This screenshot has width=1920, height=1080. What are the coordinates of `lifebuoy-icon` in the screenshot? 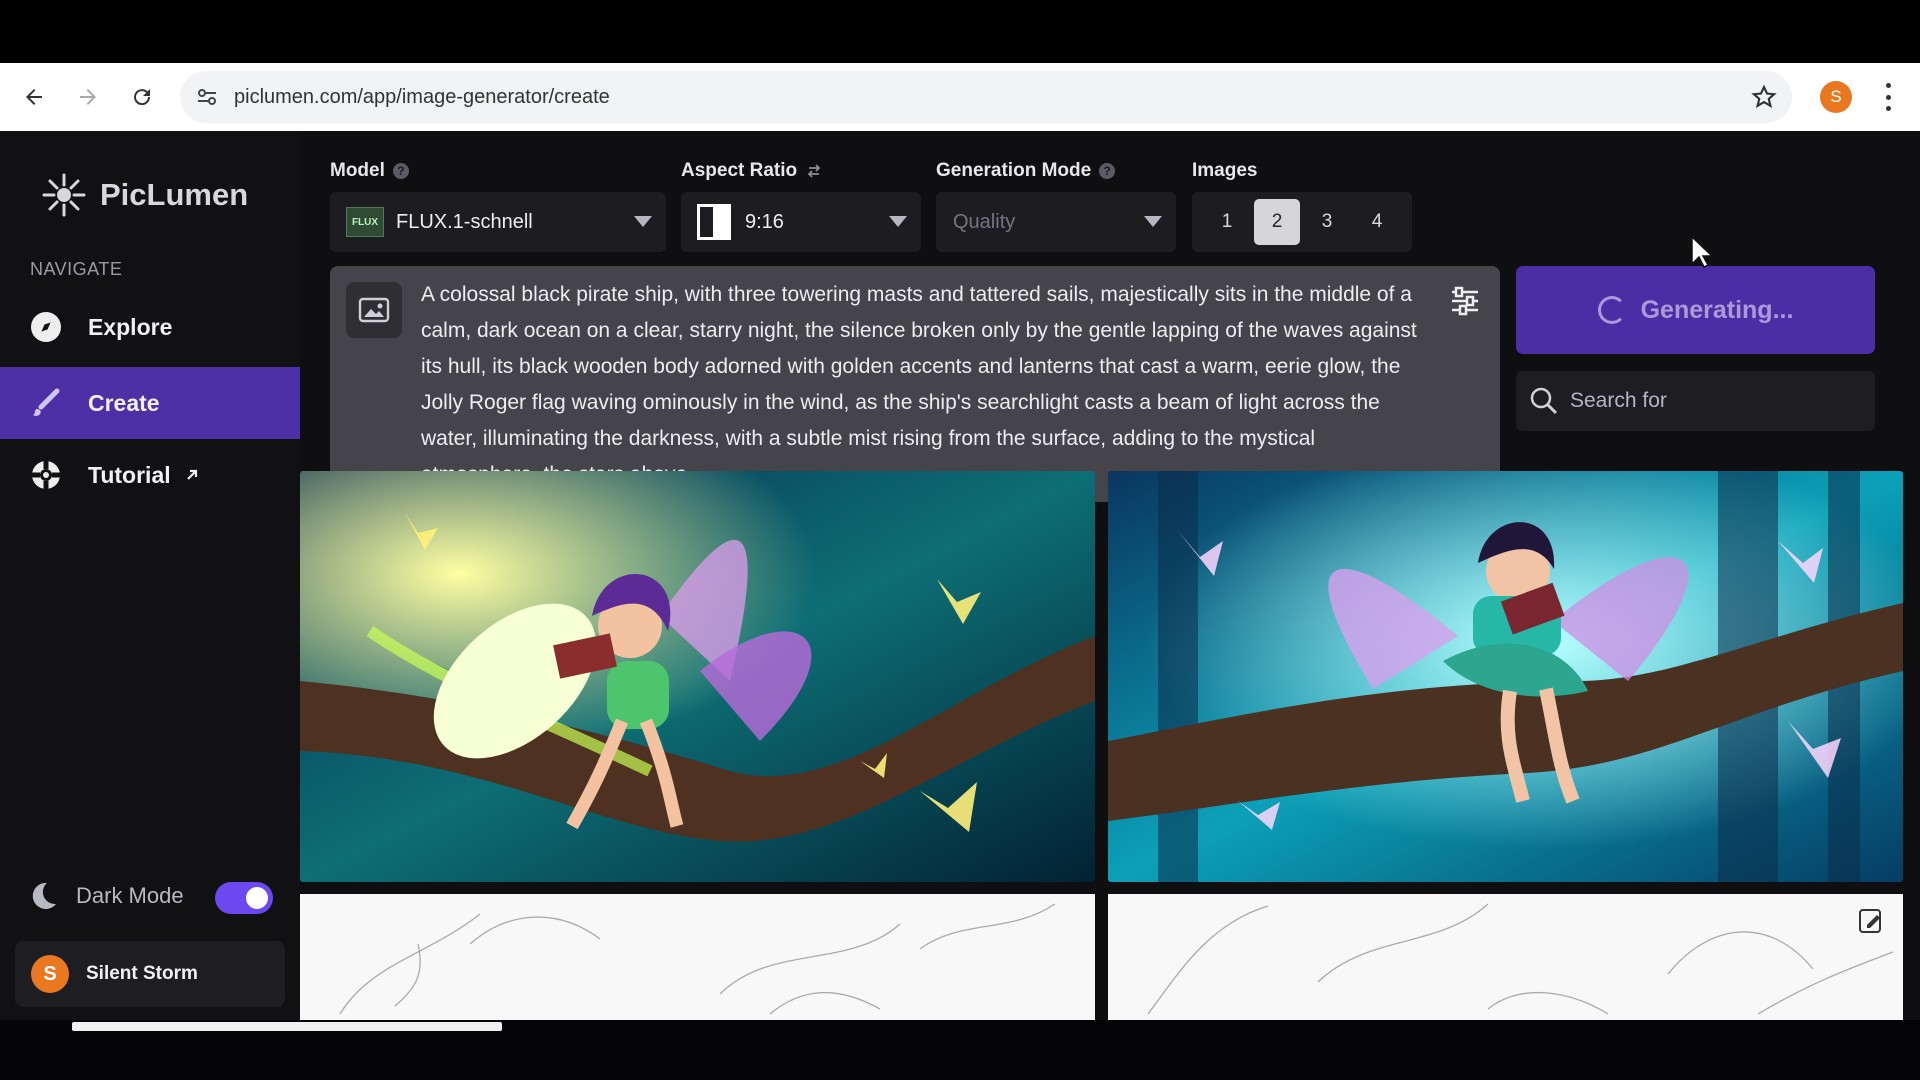 It's located at (46, 475).